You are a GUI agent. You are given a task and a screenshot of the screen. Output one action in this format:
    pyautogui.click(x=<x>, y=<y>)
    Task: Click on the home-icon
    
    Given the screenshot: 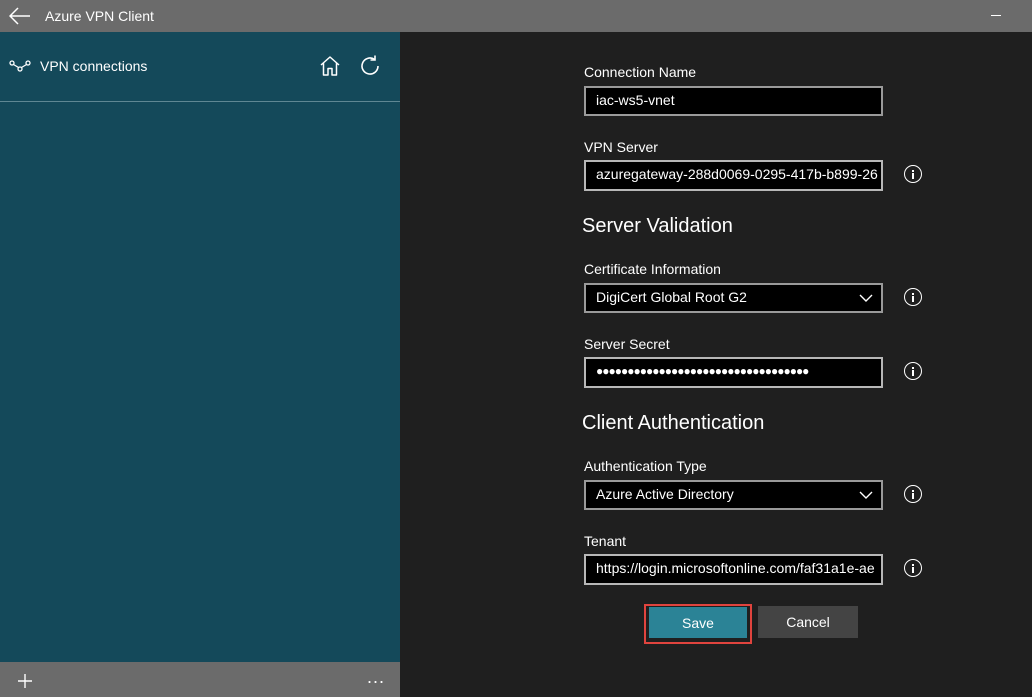 What is the action you would take?
    pyautogui.click(x=330, y=66)
    